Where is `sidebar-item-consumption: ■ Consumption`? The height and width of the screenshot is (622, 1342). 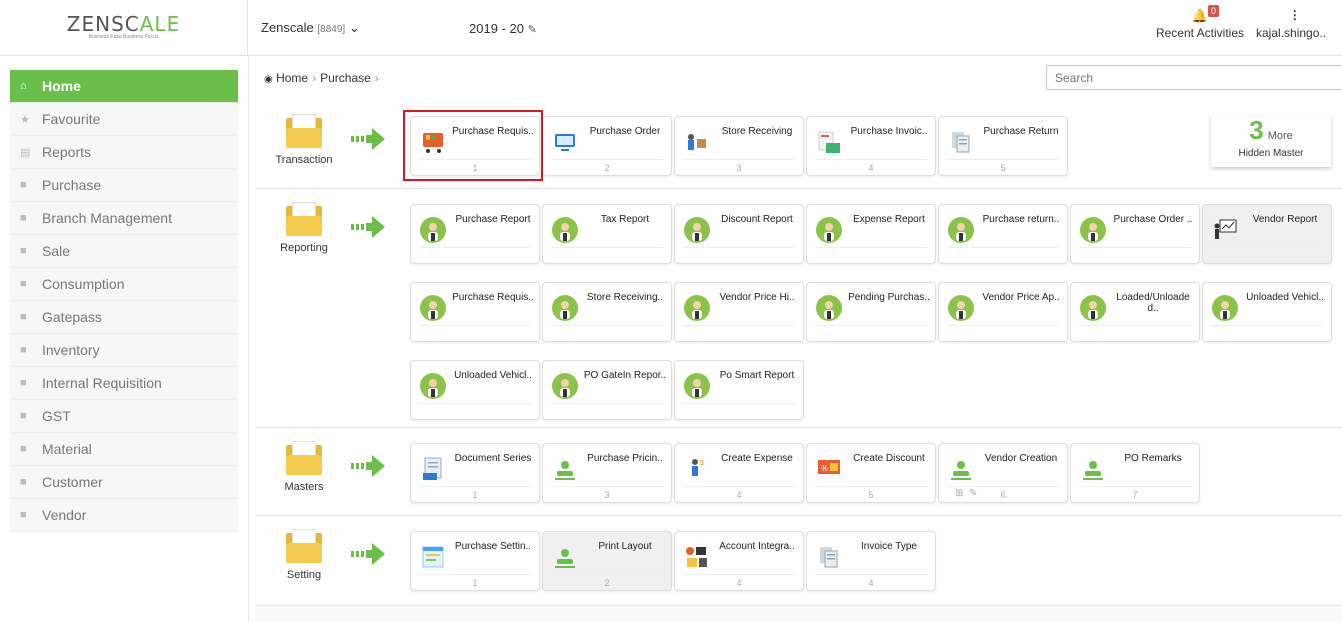
sidebar-item-consumption: ■ Consumption is located at coordinates (124, 284).